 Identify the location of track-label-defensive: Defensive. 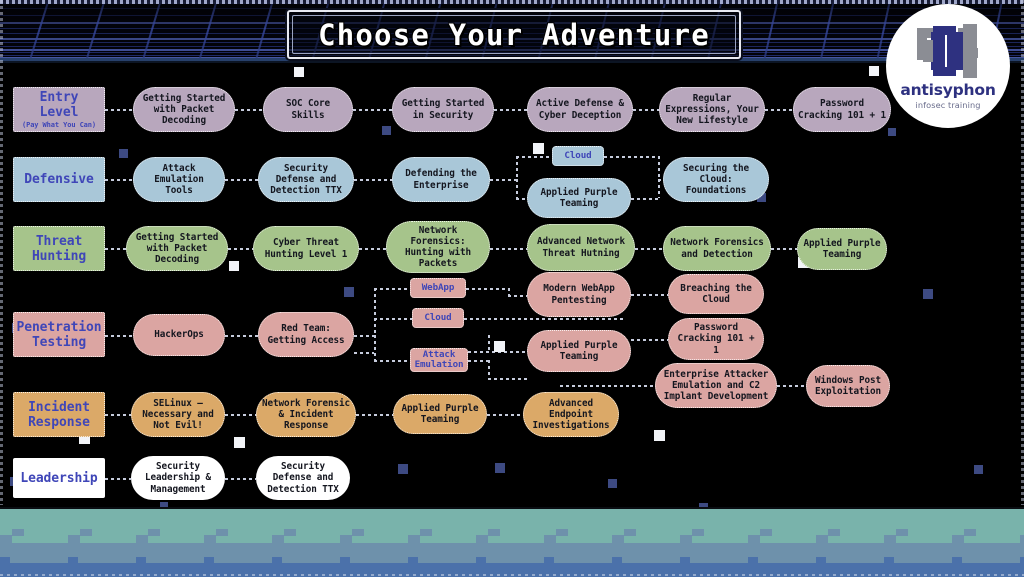
(59, 179).